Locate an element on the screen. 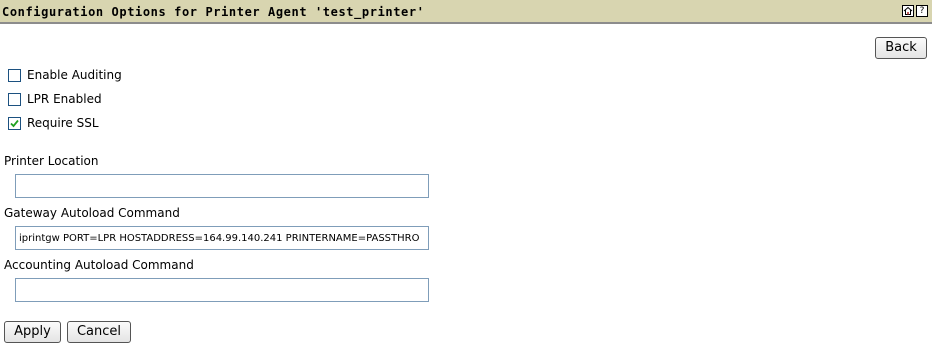 Image resolution: width=932 pixels, height=362 pixels. gateway-autoload-input is located at coordinates (222, 238).